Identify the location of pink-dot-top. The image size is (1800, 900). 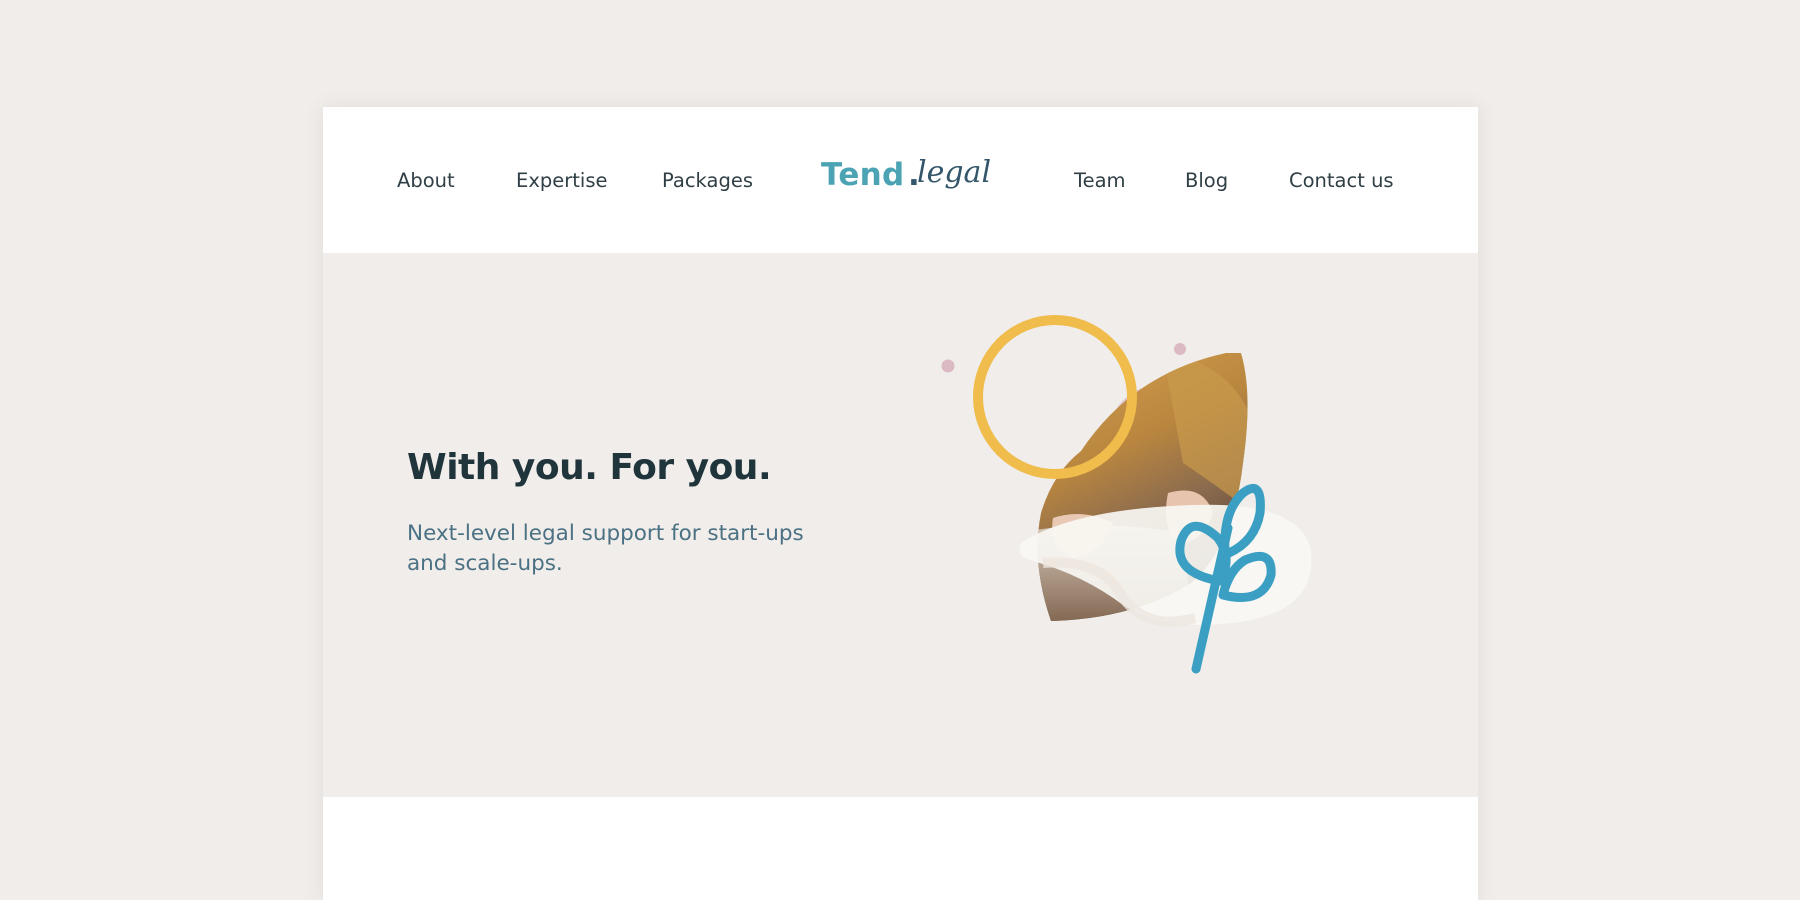
(1180, 349).